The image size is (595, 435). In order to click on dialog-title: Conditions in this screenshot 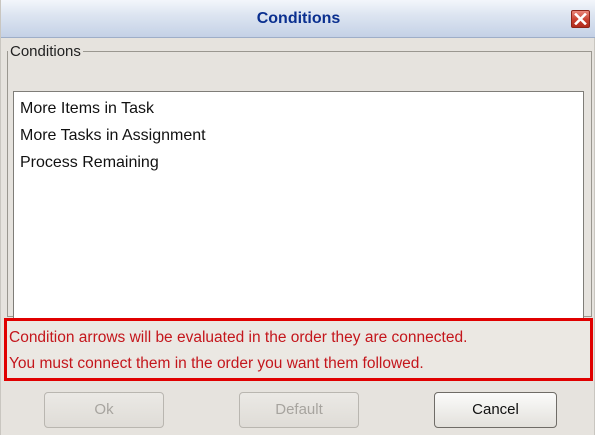, I will do `click(298, 18)`.